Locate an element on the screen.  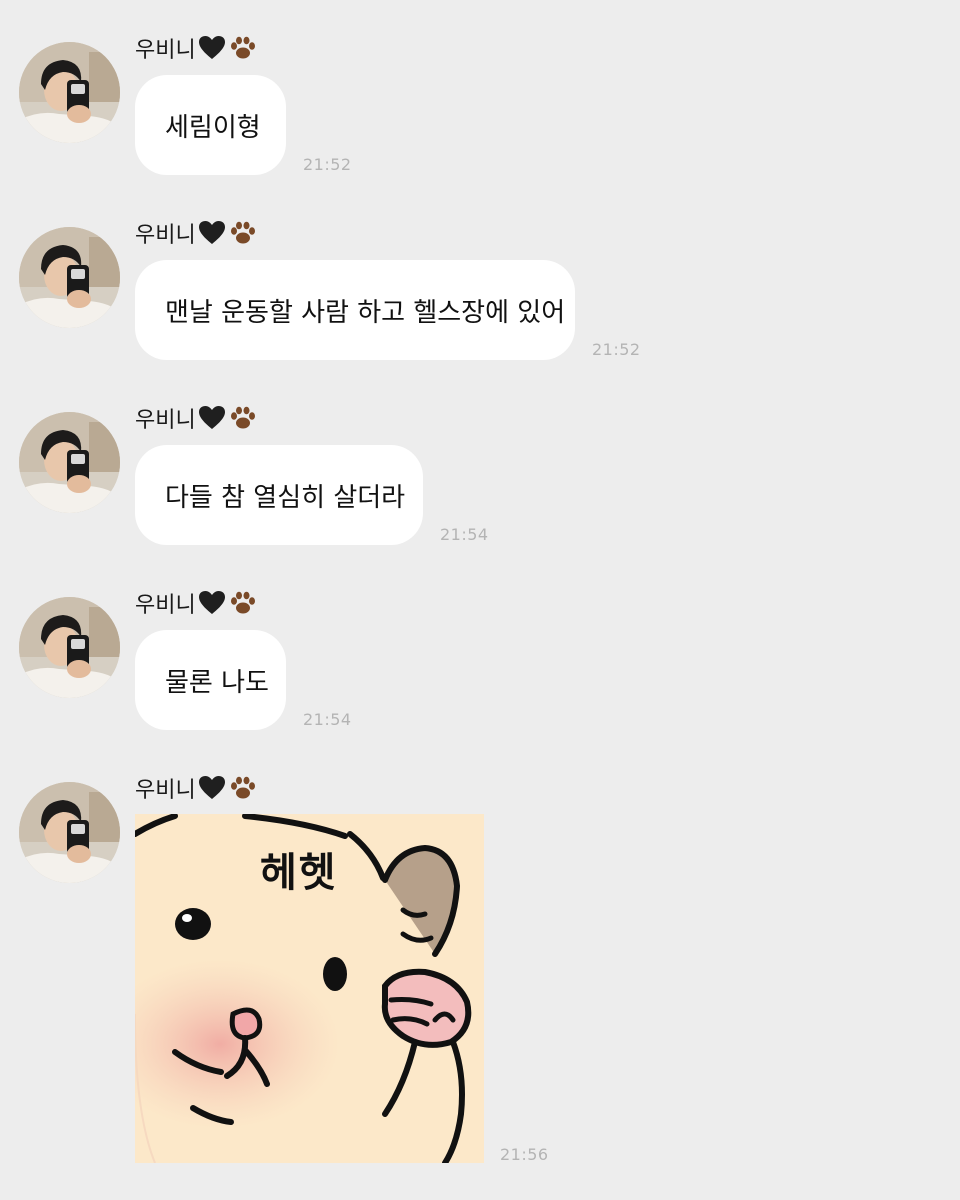
message-bubble: 세림이형 is located at coordinates (210, 125).